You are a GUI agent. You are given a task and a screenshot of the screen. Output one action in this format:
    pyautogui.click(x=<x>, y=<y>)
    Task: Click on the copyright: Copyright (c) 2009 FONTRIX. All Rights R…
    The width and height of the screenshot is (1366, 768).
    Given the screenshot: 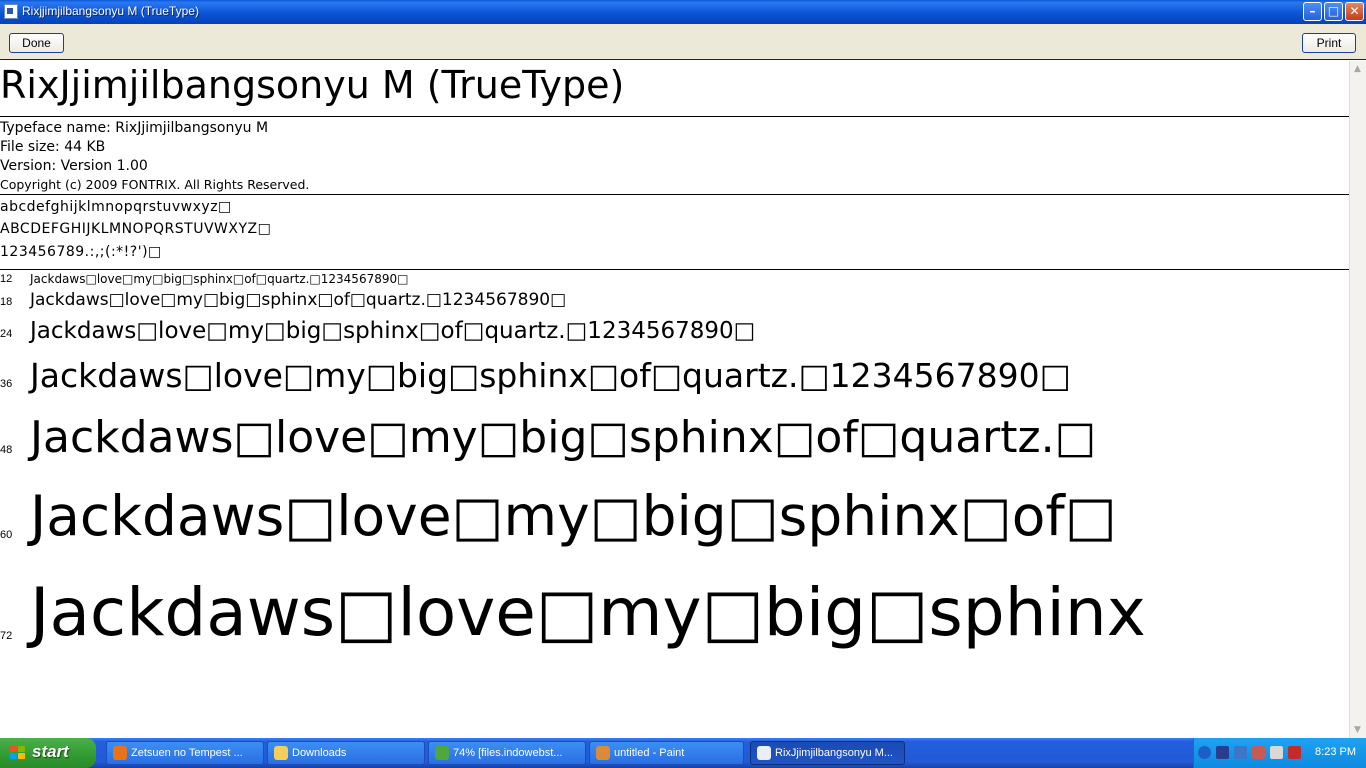 What is the action you would take?
    pyautogui.click(x=155, y=184)
    